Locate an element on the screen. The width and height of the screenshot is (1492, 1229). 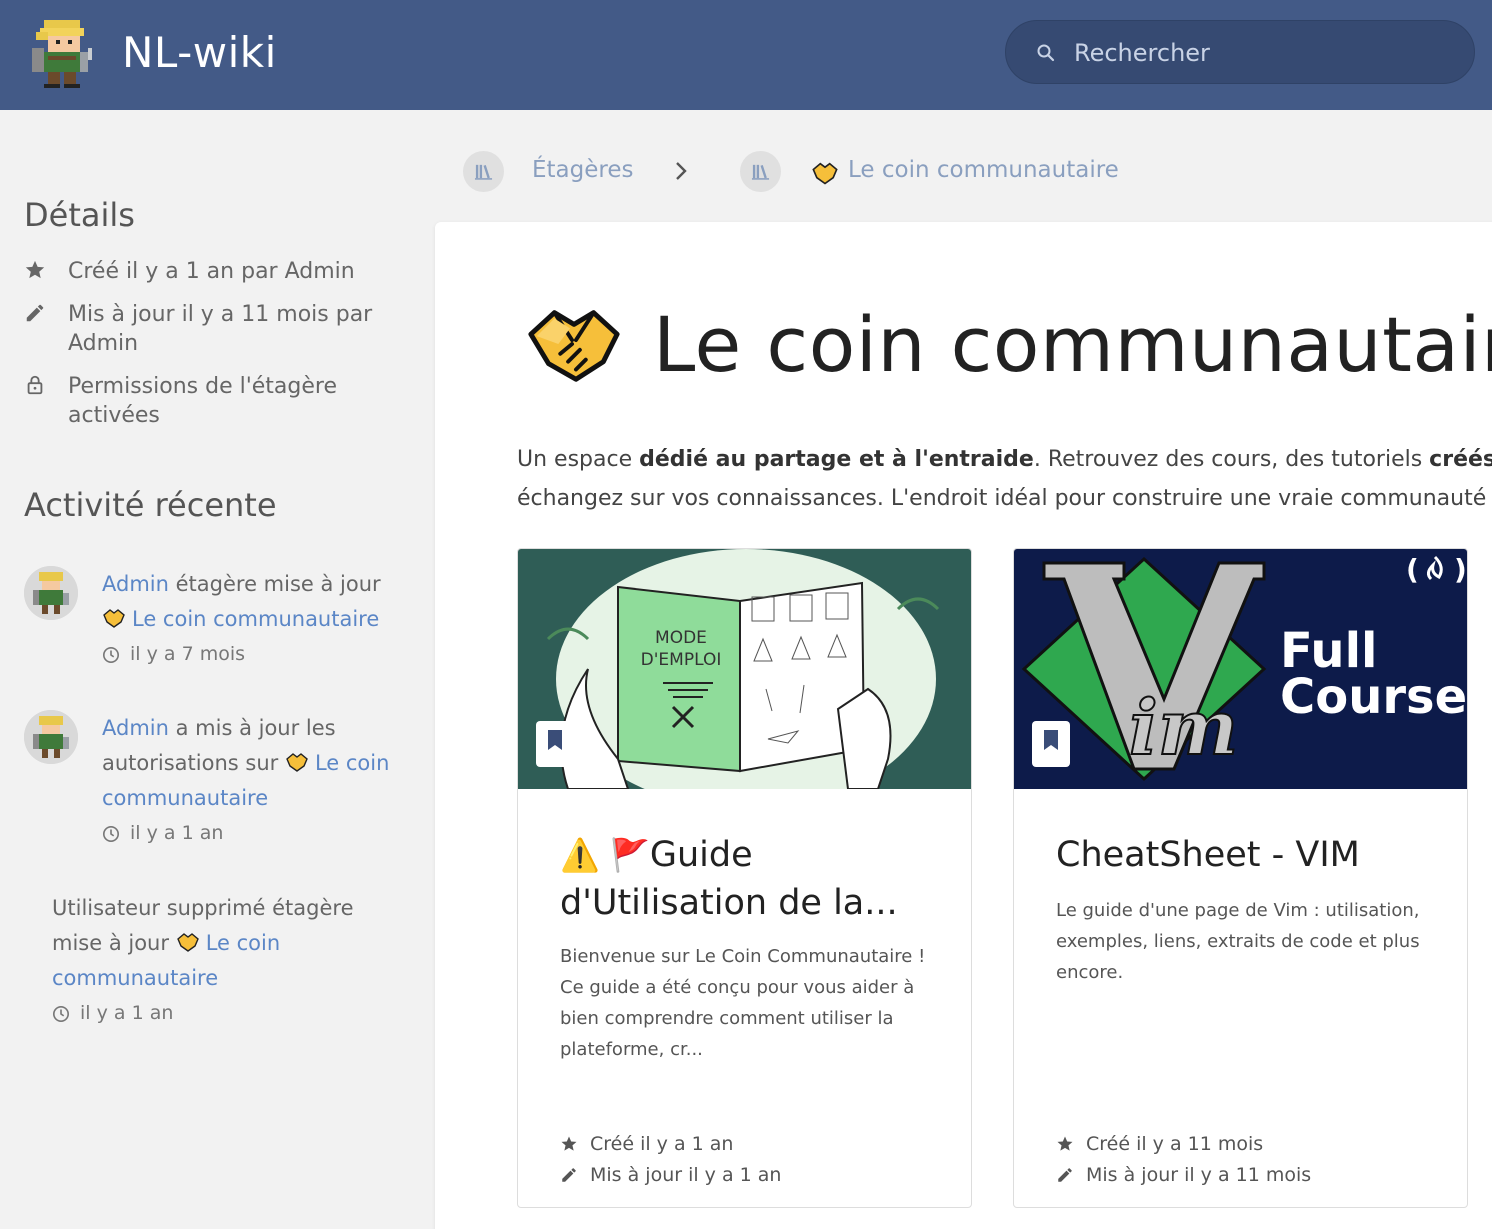
book-updated: Mis à jour il y a 11 mois is located at coordinates (1183, 1175).